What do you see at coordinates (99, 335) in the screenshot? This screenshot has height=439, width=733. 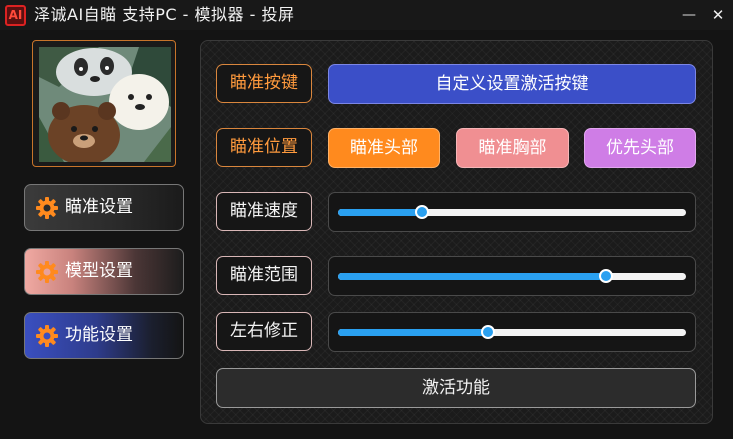 I see `sidebar-item-label: 功能设置` at bounding box center [99, 335].